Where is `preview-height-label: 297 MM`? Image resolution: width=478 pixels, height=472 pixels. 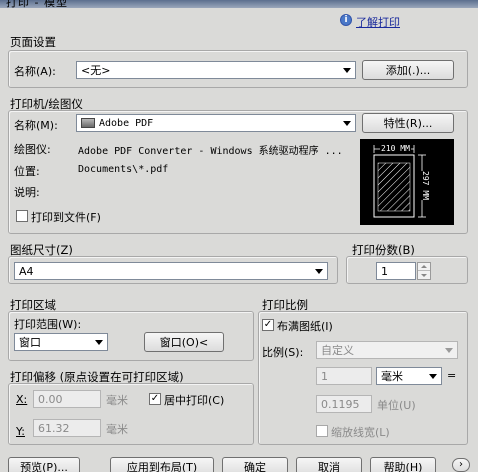
preview-height-label: 297 MM is located at coordinates (425, 185).